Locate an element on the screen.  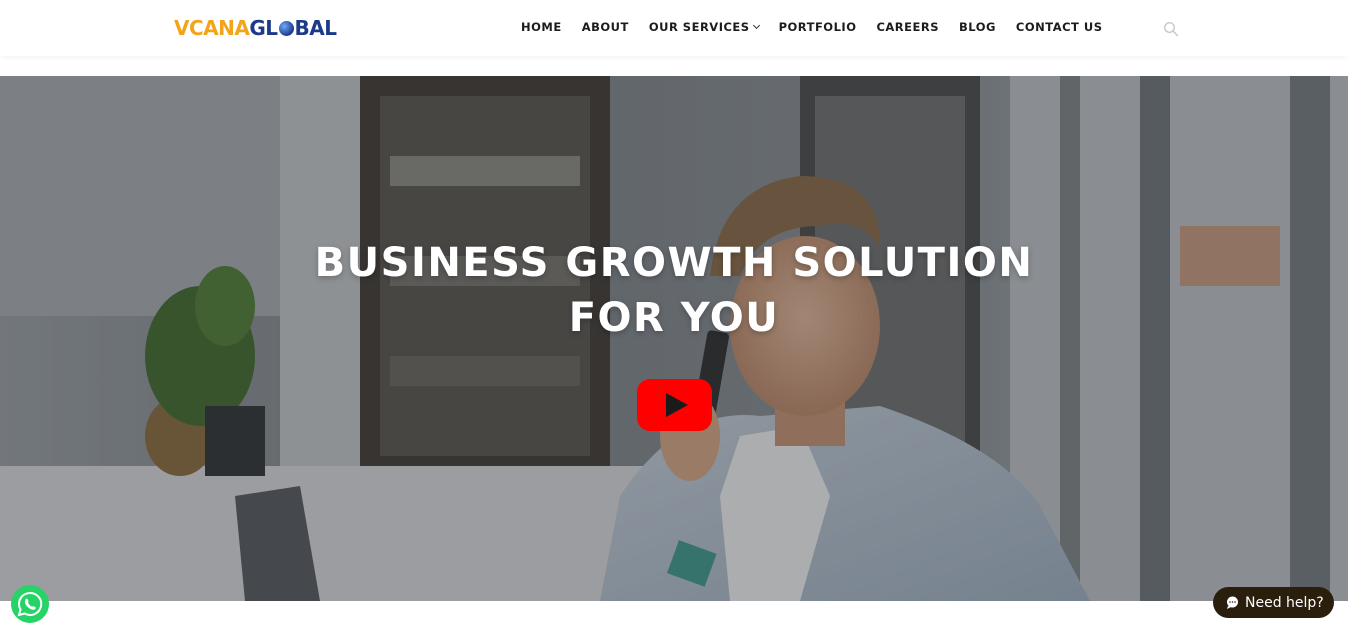
nav-item-portfolio: PORTFOLIO is located at coordinates (818, 27).